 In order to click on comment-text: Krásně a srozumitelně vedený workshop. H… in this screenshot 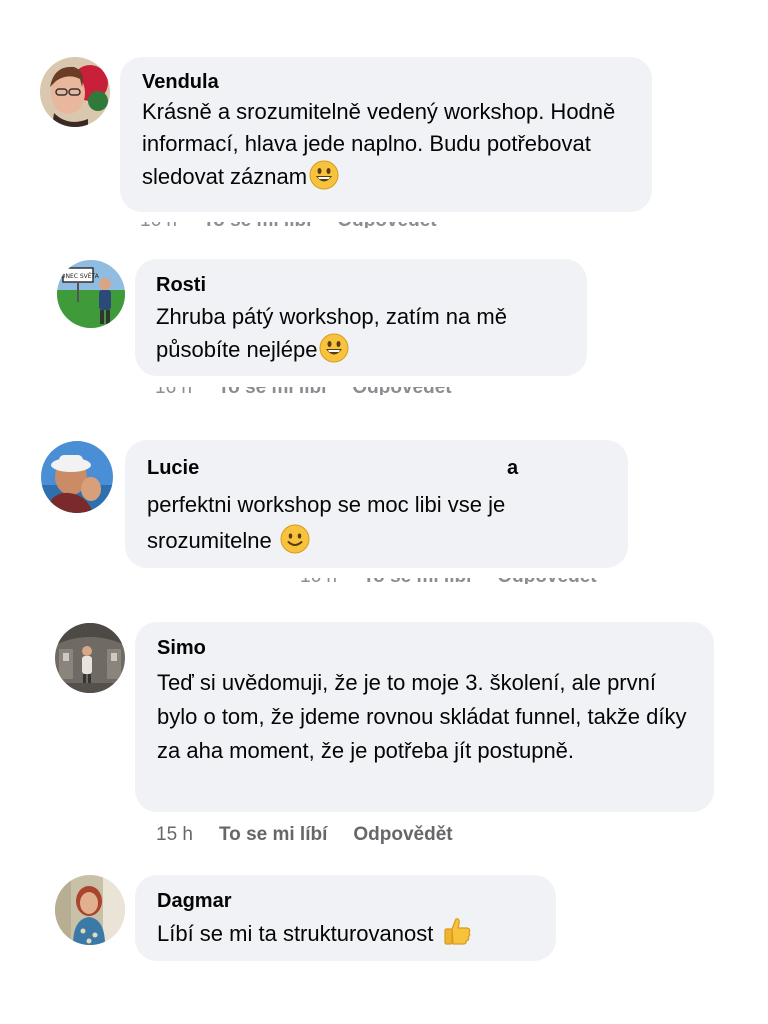, I will do `click(379, 144)`.